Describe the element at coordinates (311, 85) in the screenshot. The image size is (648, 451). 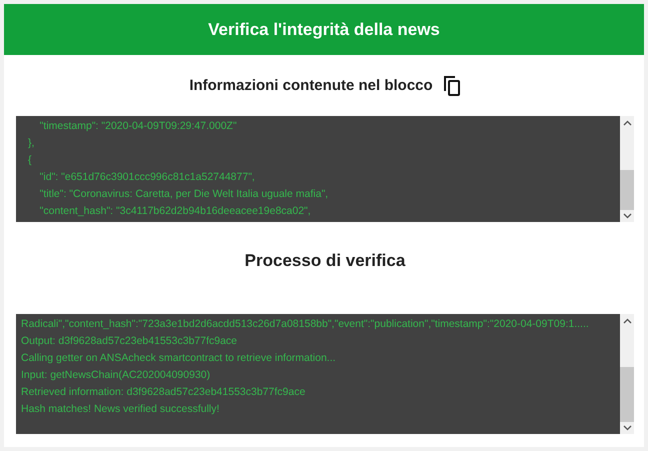
I see `section-title: Informazioni contenute nel blocco` at that location.